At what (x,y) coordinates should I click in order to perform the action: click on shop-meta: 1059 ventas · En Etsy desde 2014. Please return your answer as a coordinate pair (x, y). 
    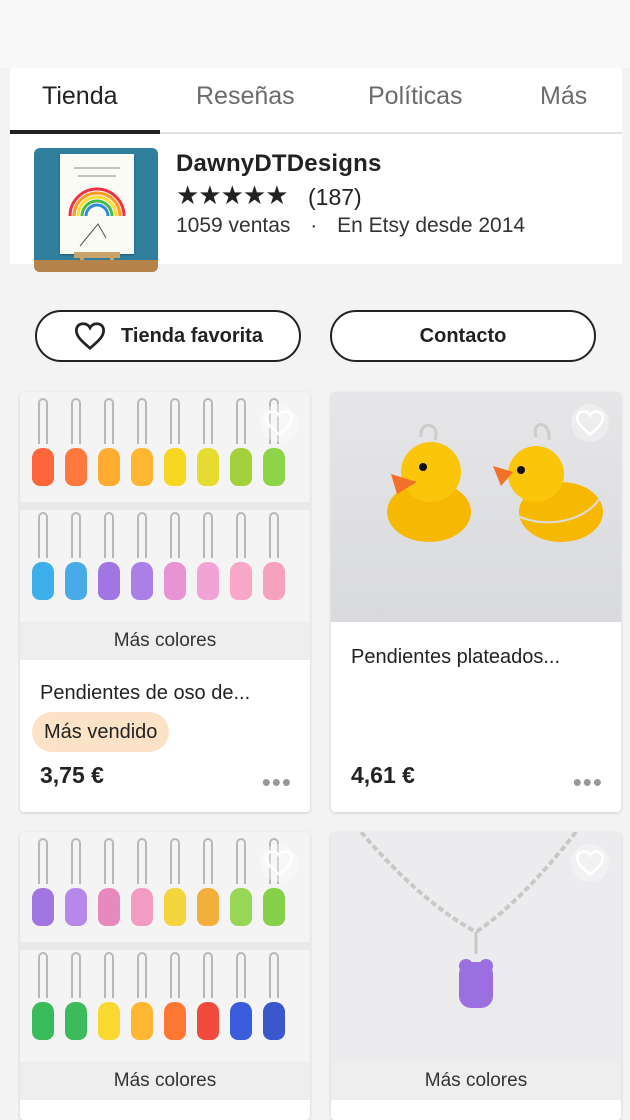
    Looking at the image, I should click on (350, 226).